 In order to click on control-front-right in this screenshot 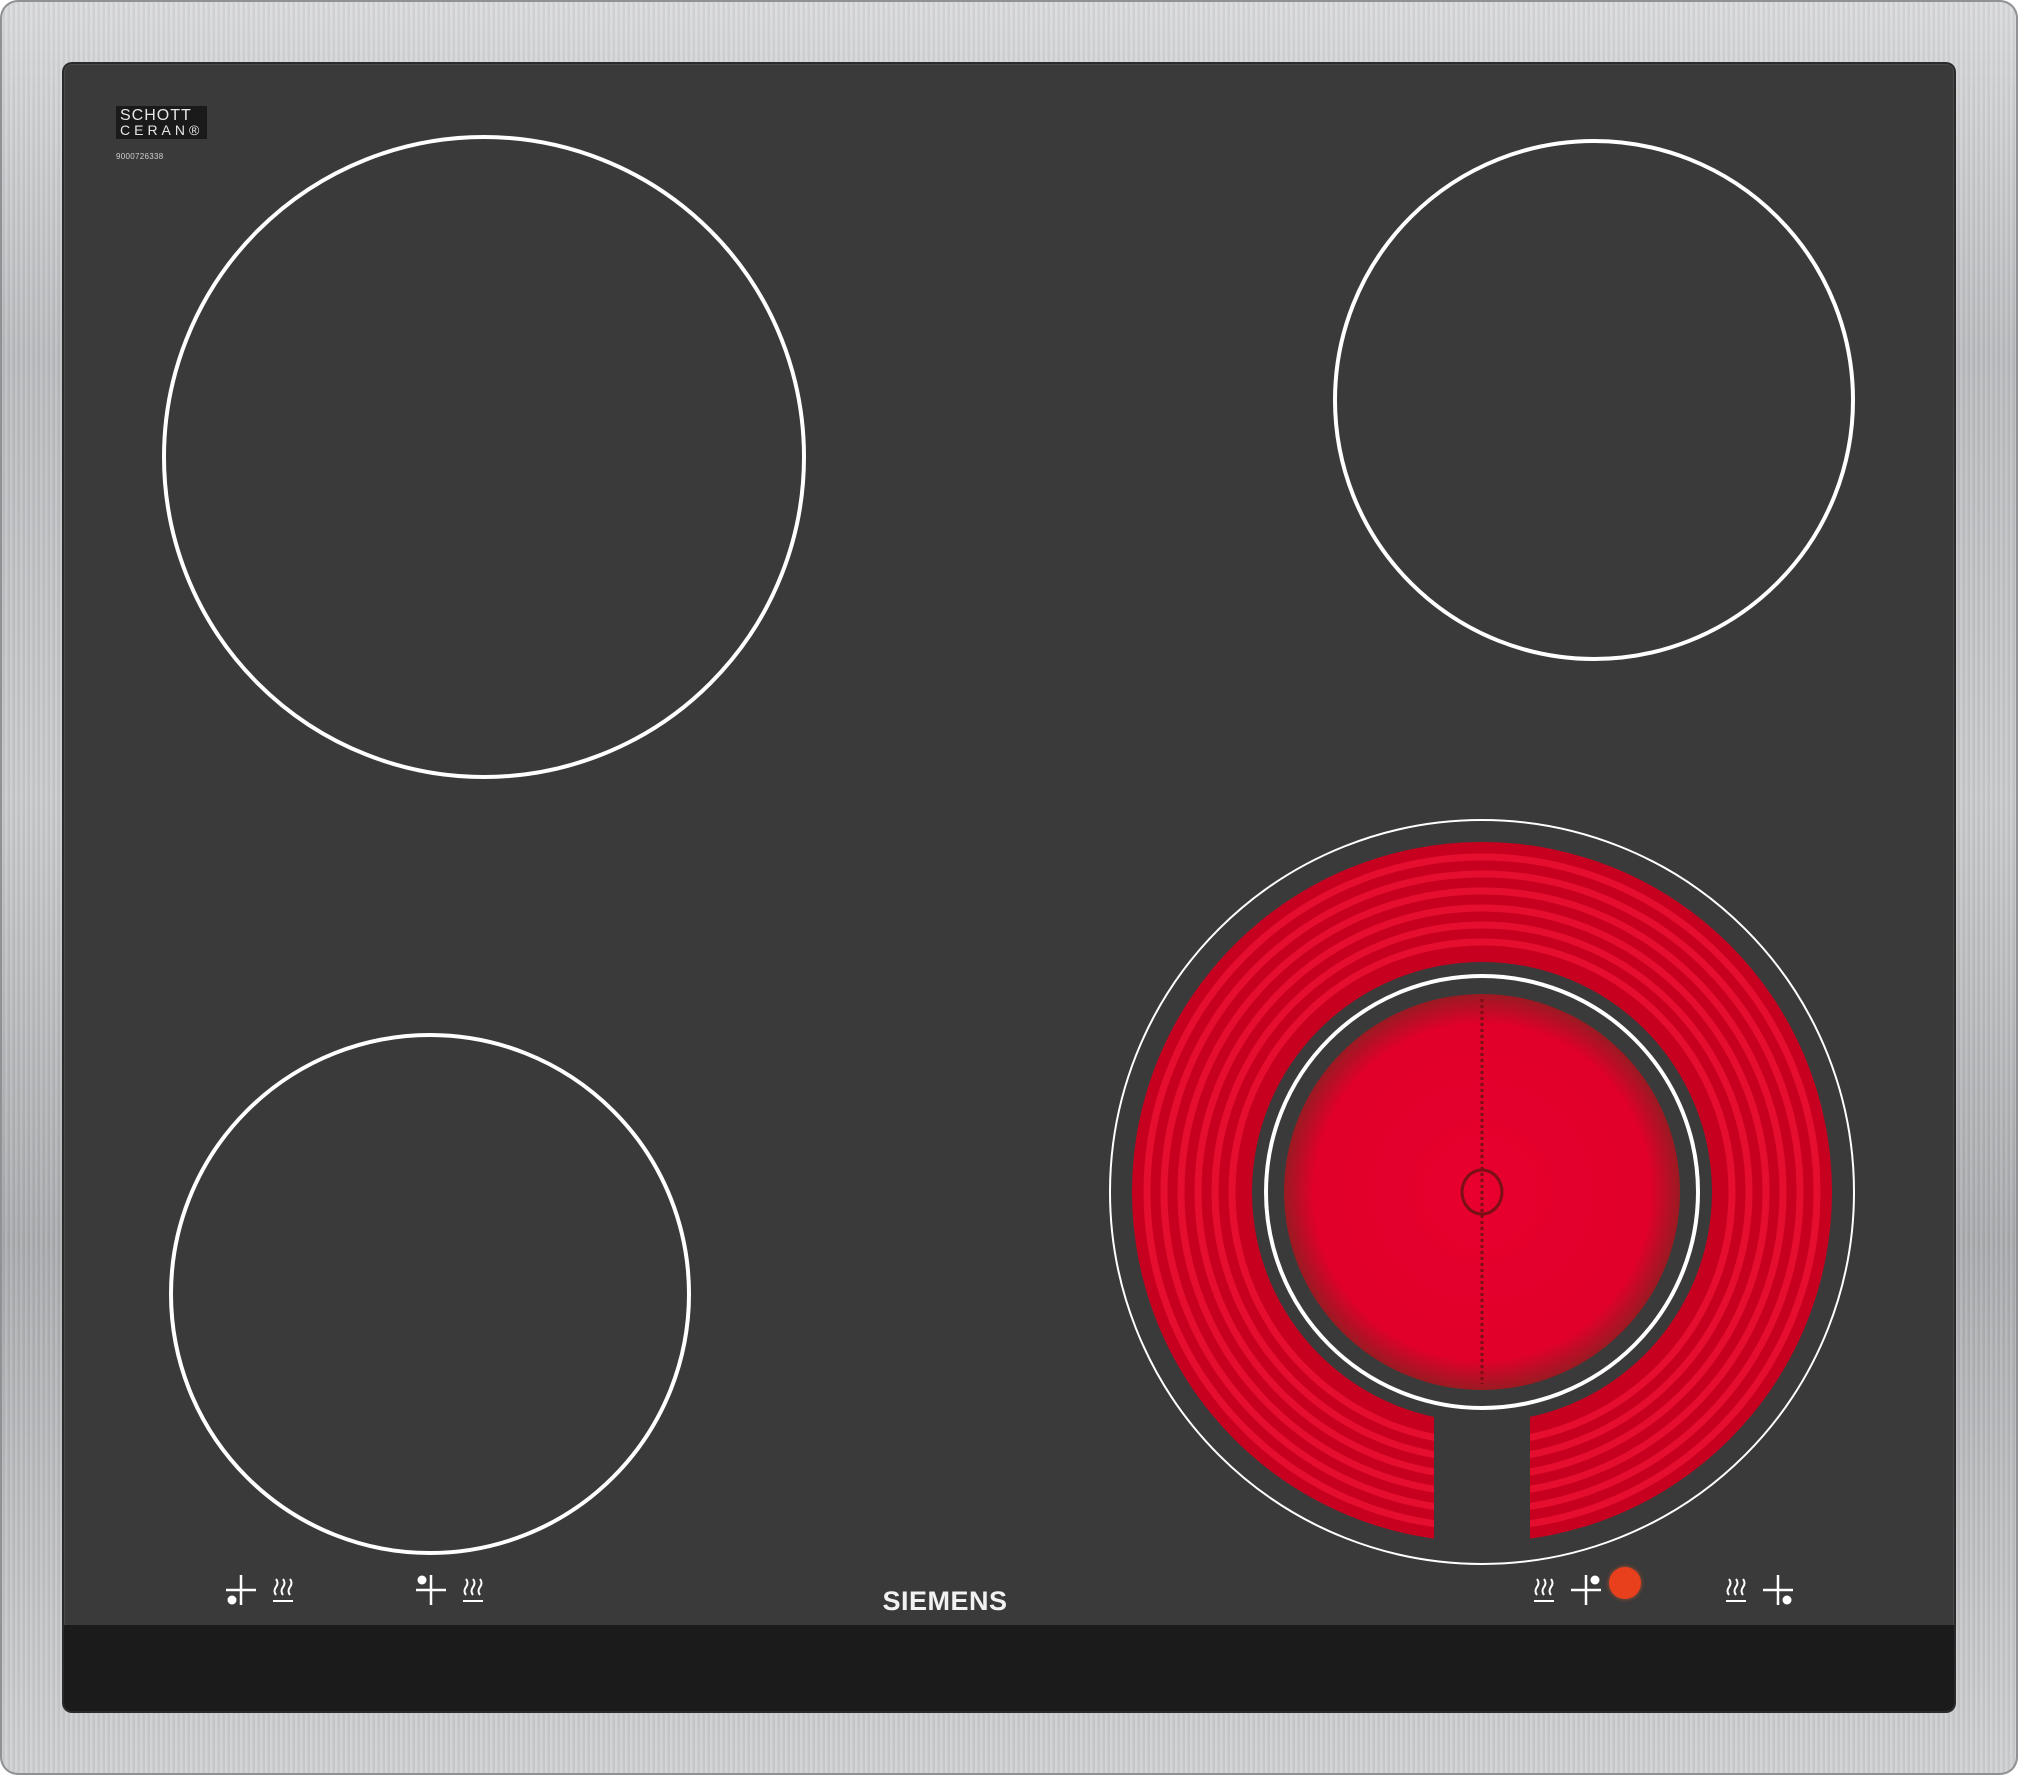, I will do `click(1760, 1590)`.